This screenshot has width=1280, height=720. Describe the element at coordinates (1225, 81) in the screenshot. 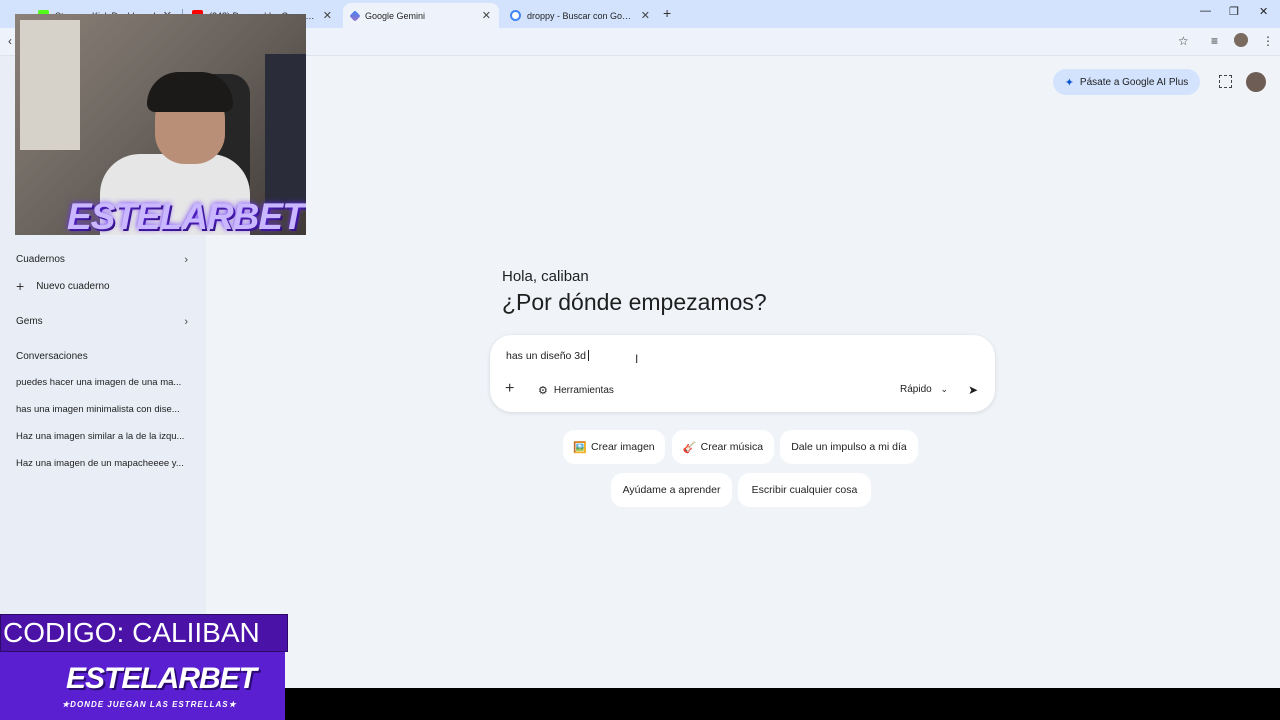

I see `canvas-select-icon` at that location.